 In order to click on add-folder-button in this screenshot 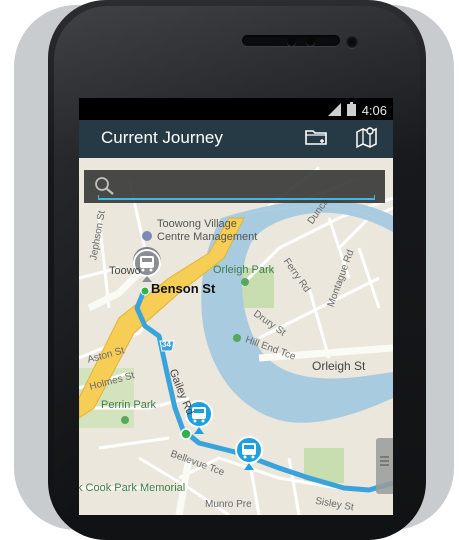, I will do `click(317, 139)`.